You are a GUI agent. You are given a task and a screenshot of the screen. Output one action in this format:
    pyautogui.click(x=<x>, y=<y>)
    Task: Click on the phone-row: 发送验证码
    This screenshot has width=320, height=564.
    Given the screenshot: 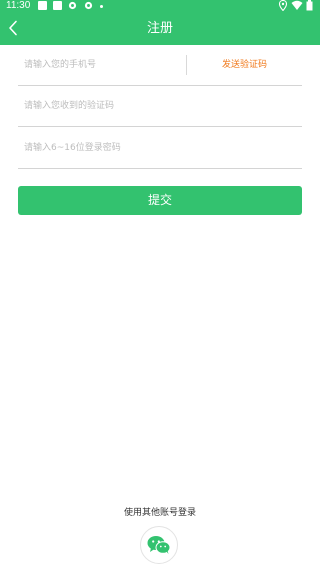 What is the action you would take?
    pyautogui.click(x=160, y=65)
    